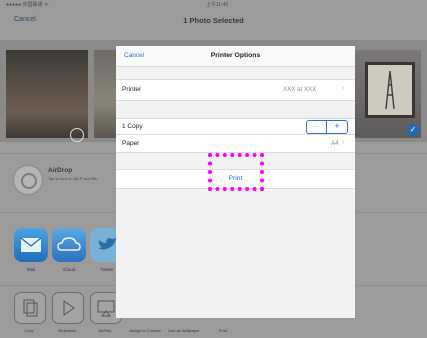 This screenshot has width=427, height=338. I want to click on paper-value: A4, so click(335, 143).